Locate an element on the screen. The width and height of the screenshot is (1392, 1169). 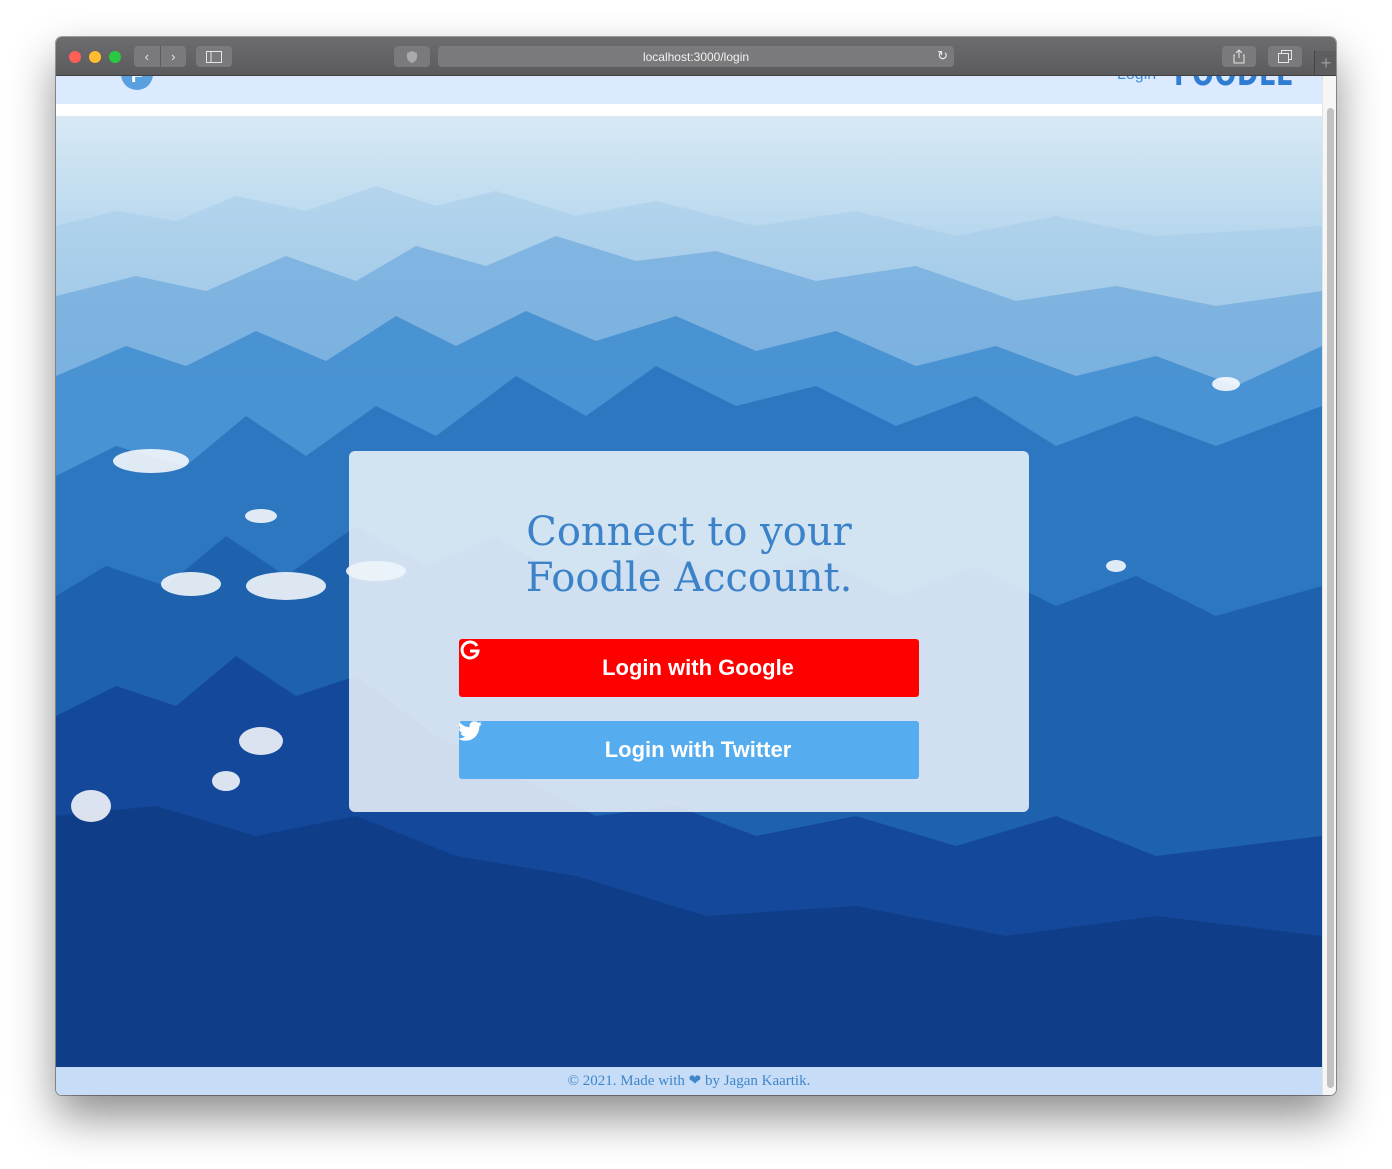
login-heading: Connect to your Foodle Account. is located at coordinates (689, 555).